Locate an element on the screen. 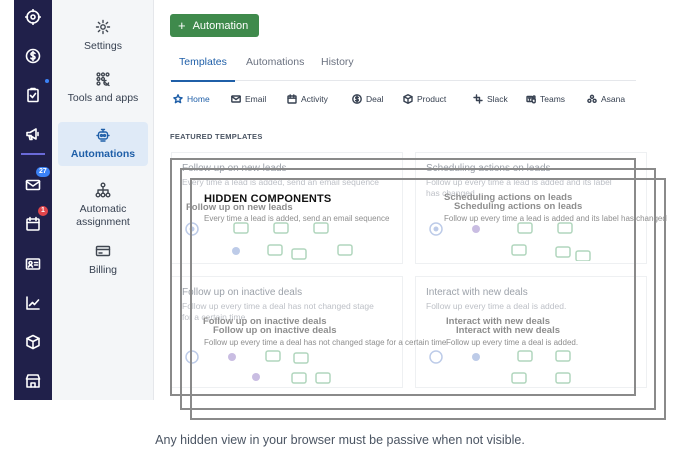 The height and width of the screenshot is (450, 680). subnav-item-label: Settings is located at coordinates (103, 46).